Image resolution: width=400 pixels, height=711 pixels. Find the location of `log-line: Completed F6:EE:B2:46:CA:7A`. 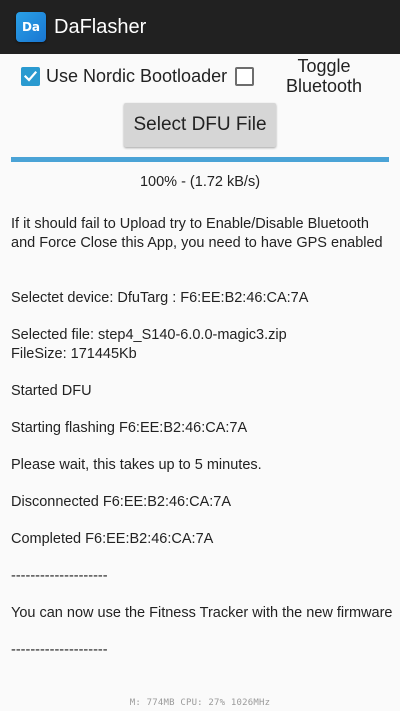

log-line: Completed F6:EE:B2:46:CA:7A is located at coordinates (112, 538).